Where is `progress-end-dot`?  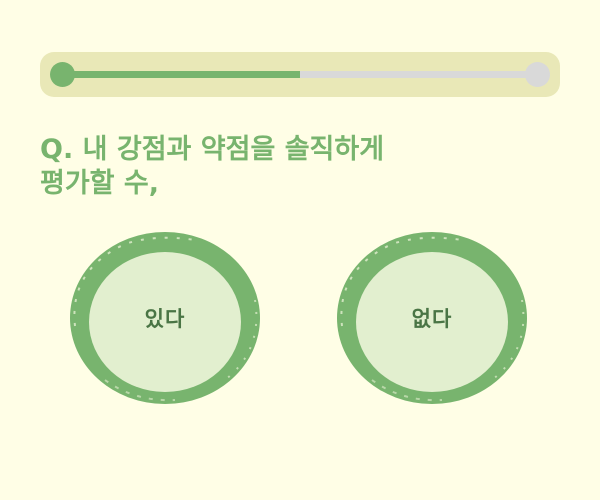 progress-end-dot is located at coordinates (537, 74).